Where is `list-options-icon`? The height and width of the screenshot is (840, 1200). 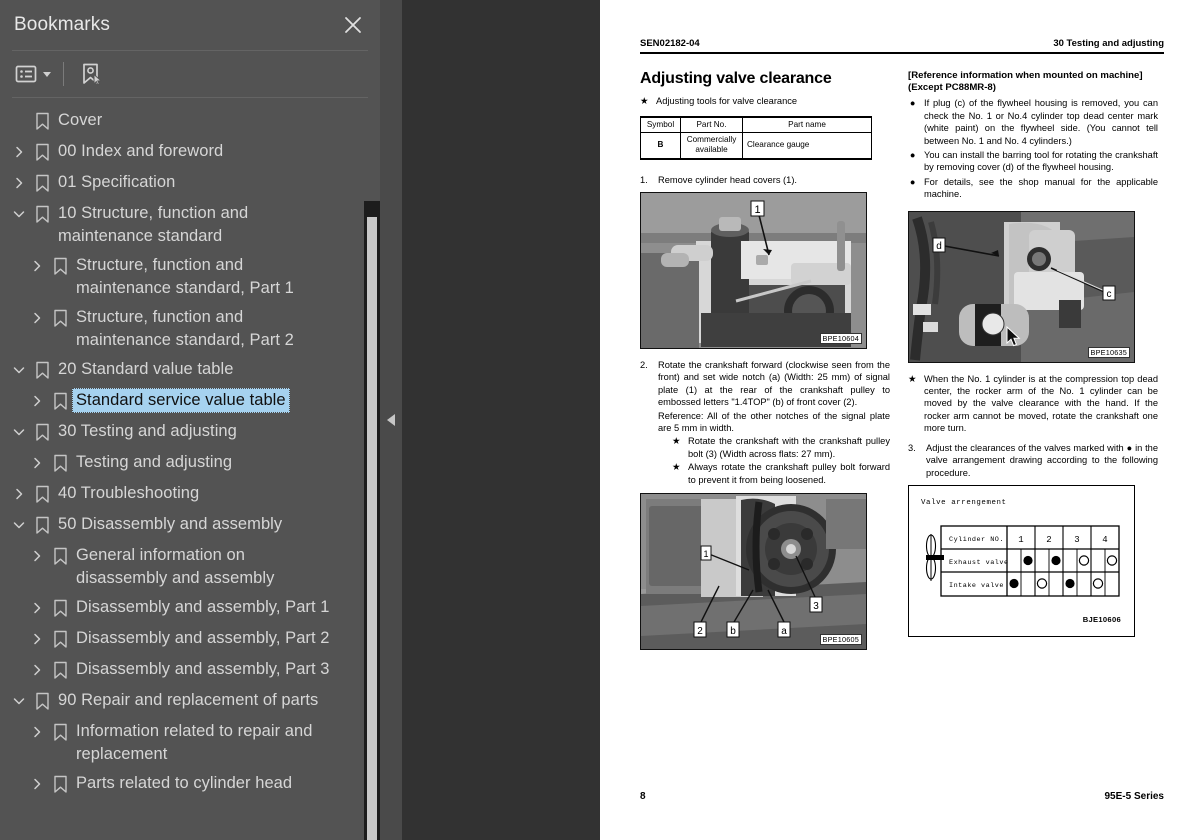
list-options-icon is located at coordinates (32, 74).